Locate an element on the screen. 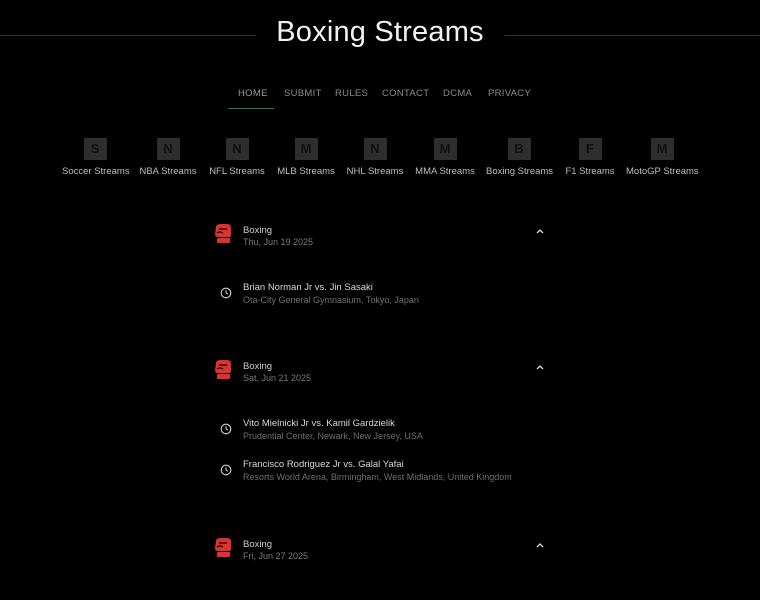  sport-label: F1 Streams is located at coordinates (590, 171).